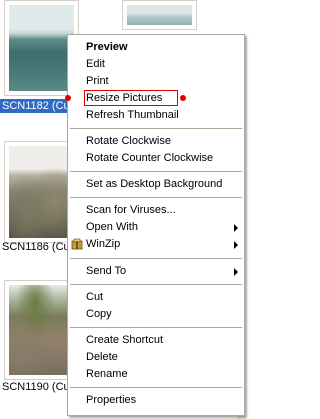 This screenshot has width=320, height=419. I want to click on menu-item-copy: Copy, so click(156, 314).